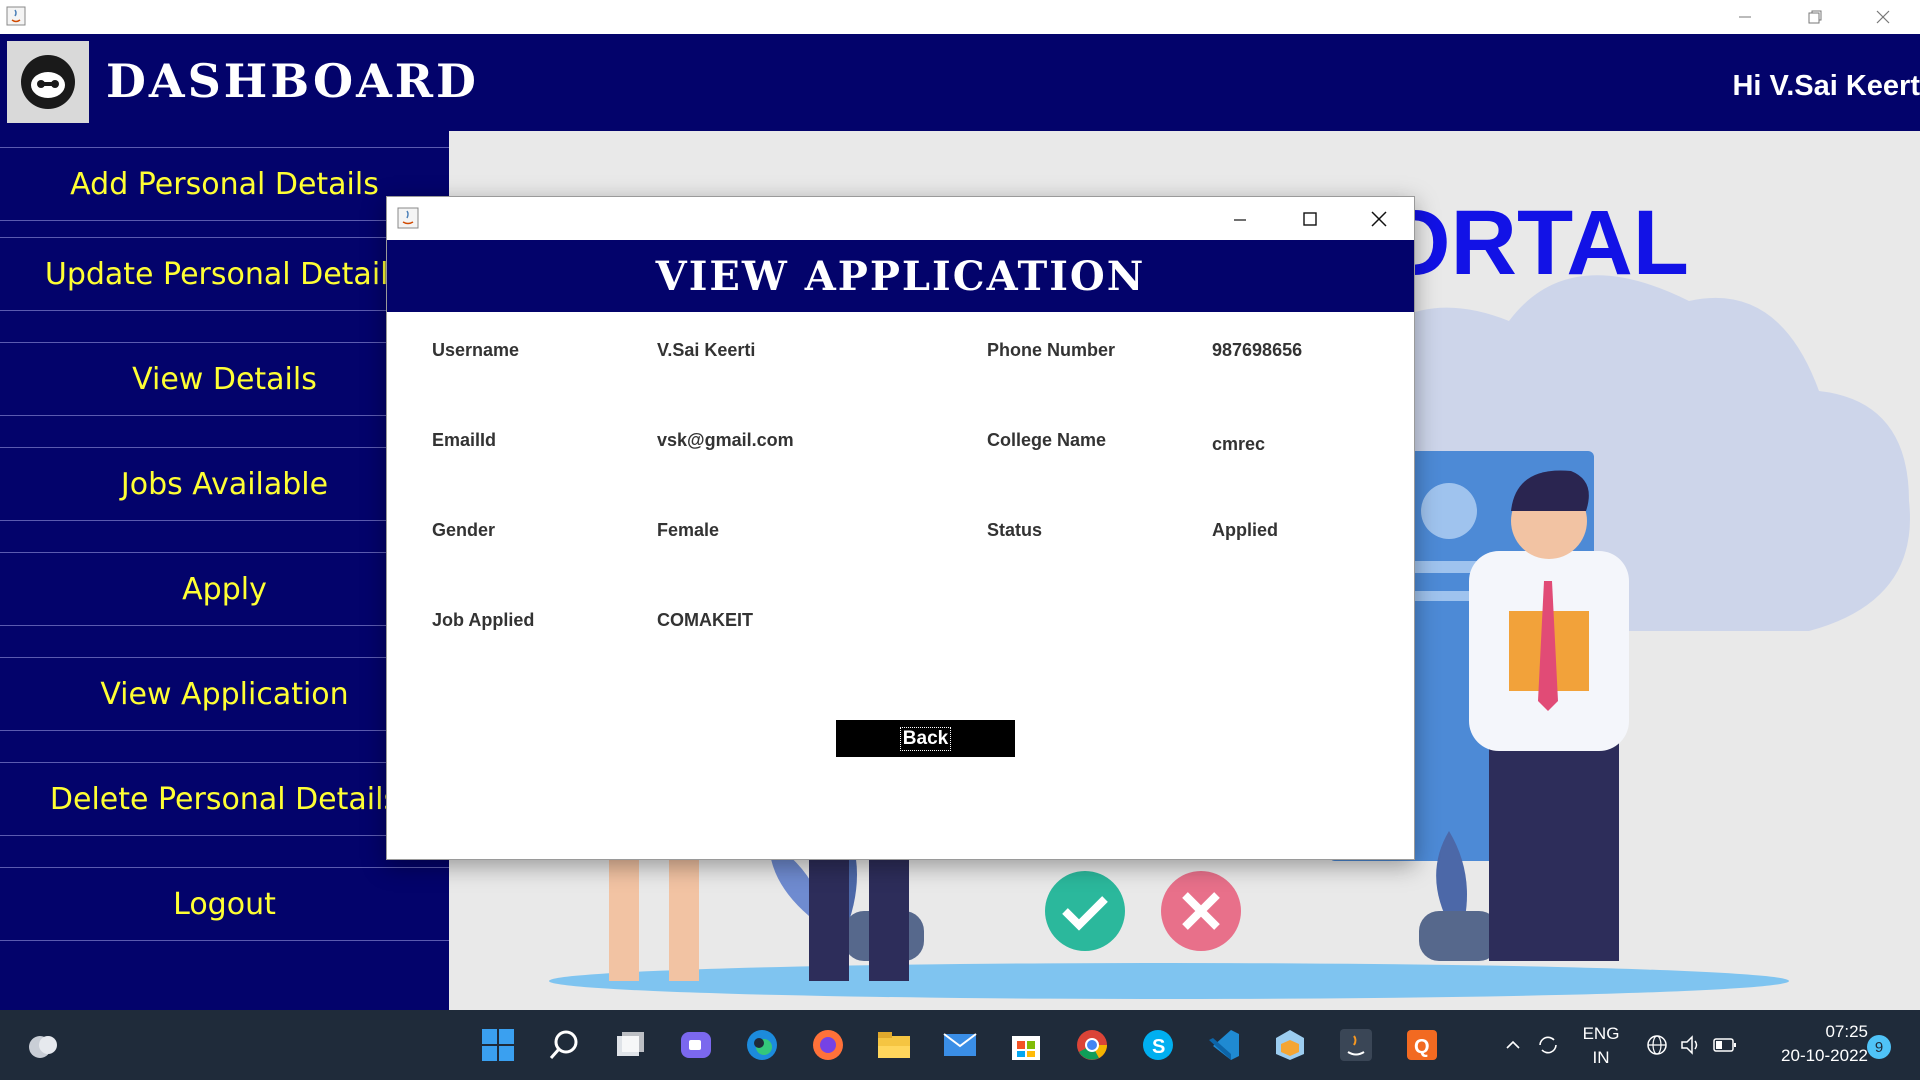 The width and height of the screenshot is (1920, 1080). Describe the element at coordinates (696, 1045) in the screenshot. I see `chat-icon` at that location.